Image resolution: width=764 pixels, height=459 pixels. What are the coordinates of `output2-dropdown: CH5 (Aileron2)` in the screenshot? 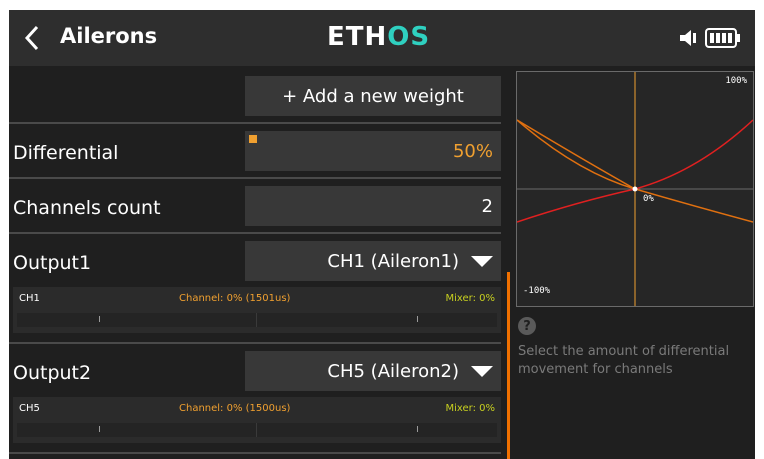 It's located at (373, 371).